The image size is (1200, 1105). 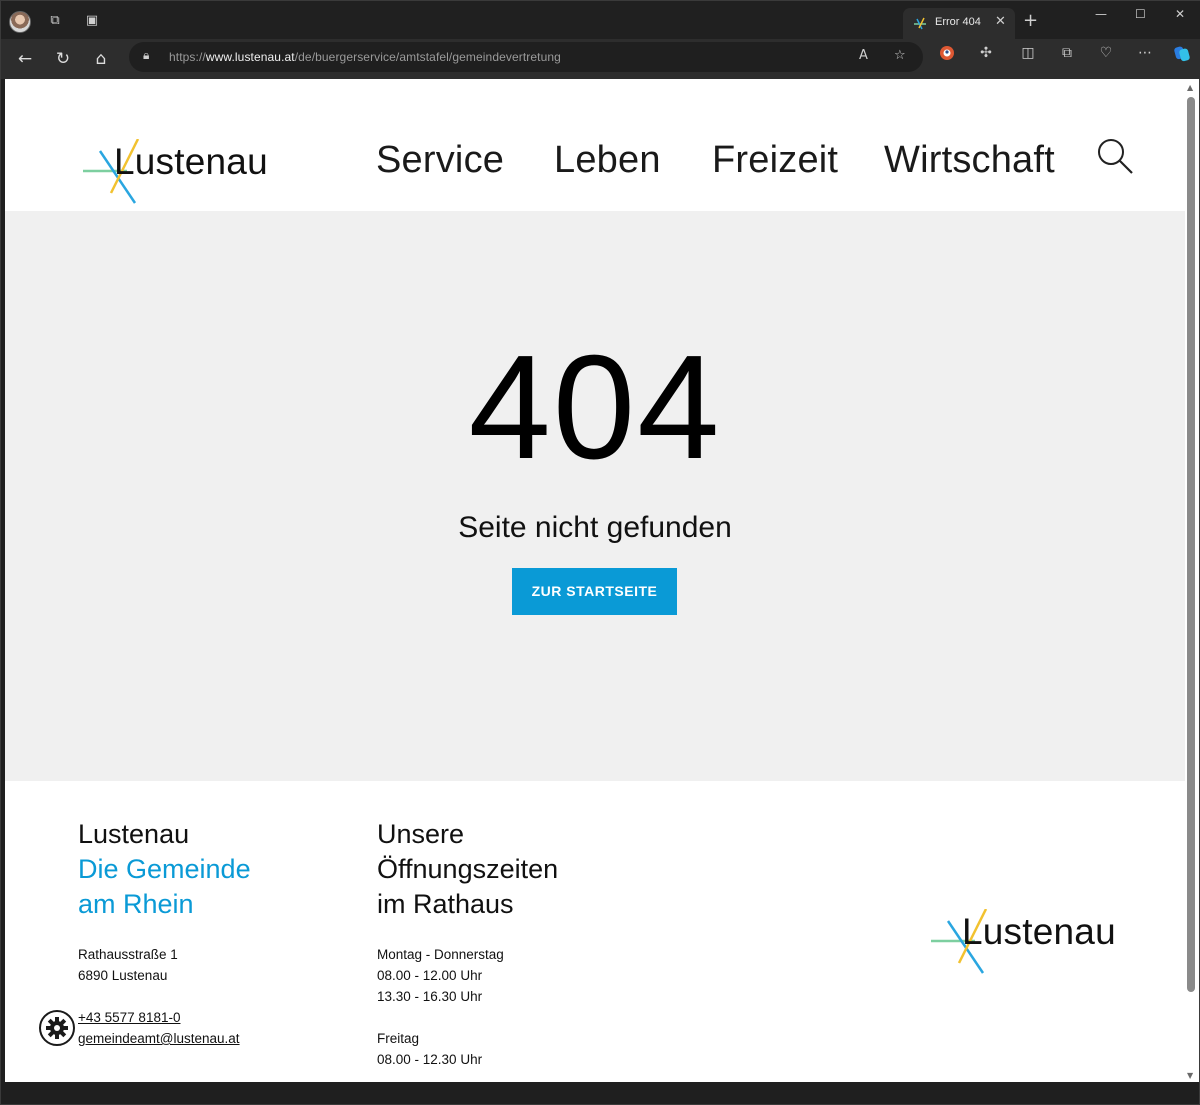 What do you see at coordinates (421, 834) in the screenshot?
I see `footer-hours-title-line1: Unsere` at bounding box center [421, 834].